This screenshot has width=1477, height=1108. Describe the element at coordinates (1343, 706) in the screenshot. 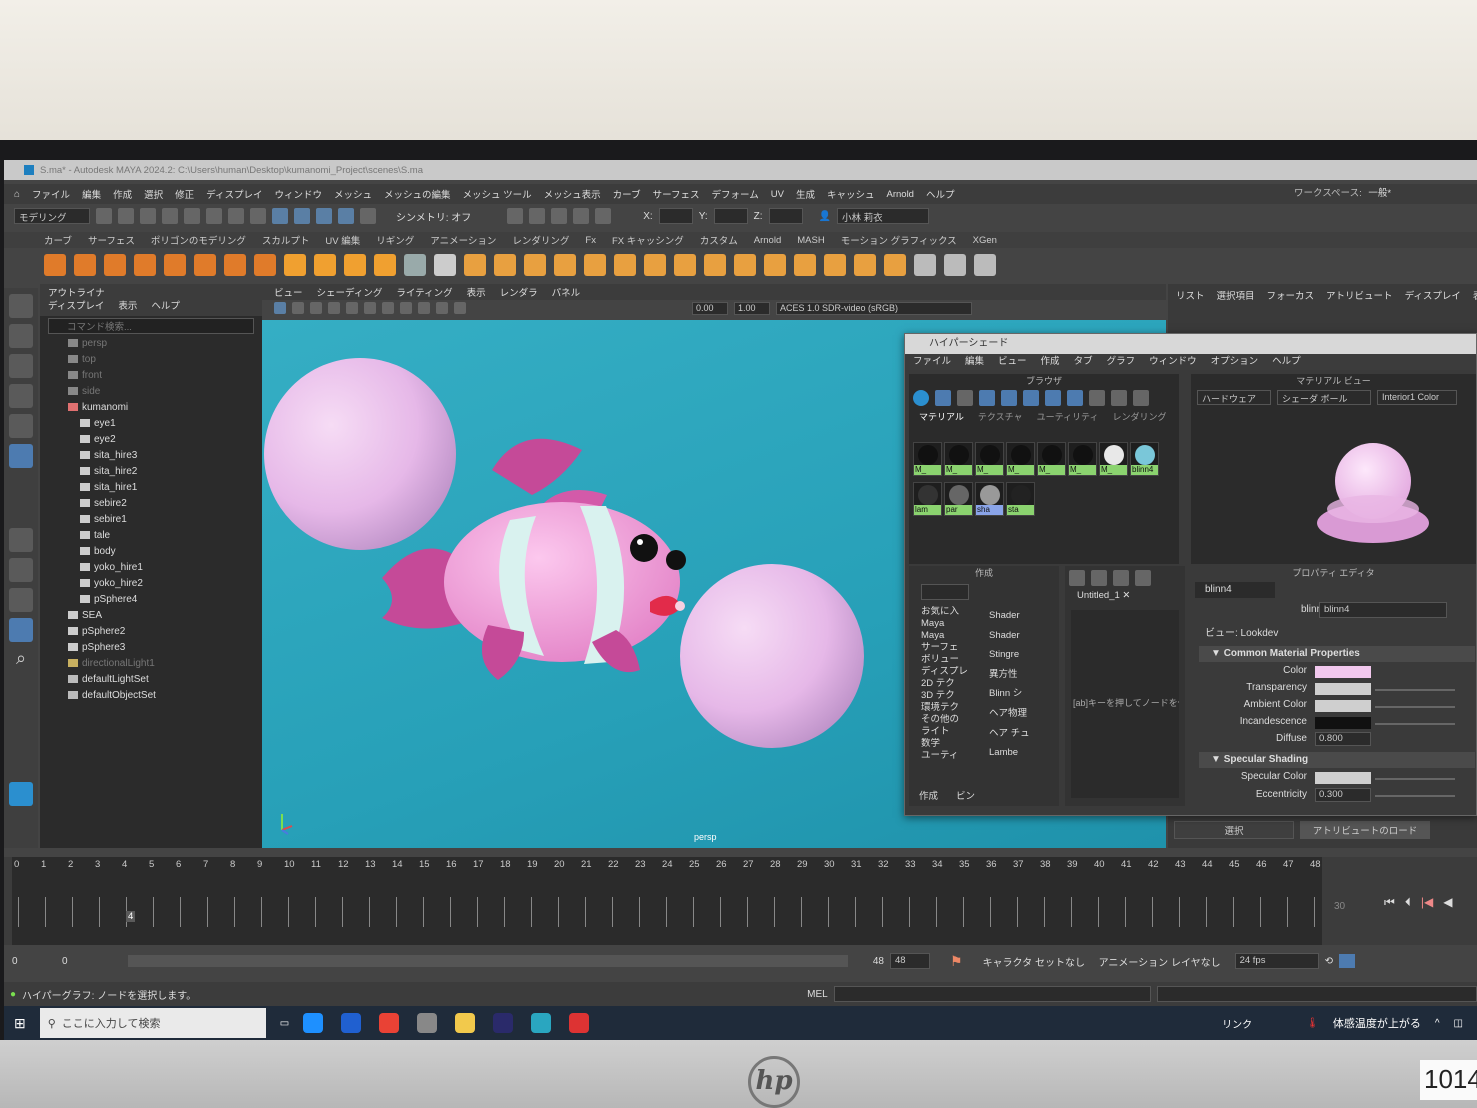

I see `ambient-swatch` at that location.